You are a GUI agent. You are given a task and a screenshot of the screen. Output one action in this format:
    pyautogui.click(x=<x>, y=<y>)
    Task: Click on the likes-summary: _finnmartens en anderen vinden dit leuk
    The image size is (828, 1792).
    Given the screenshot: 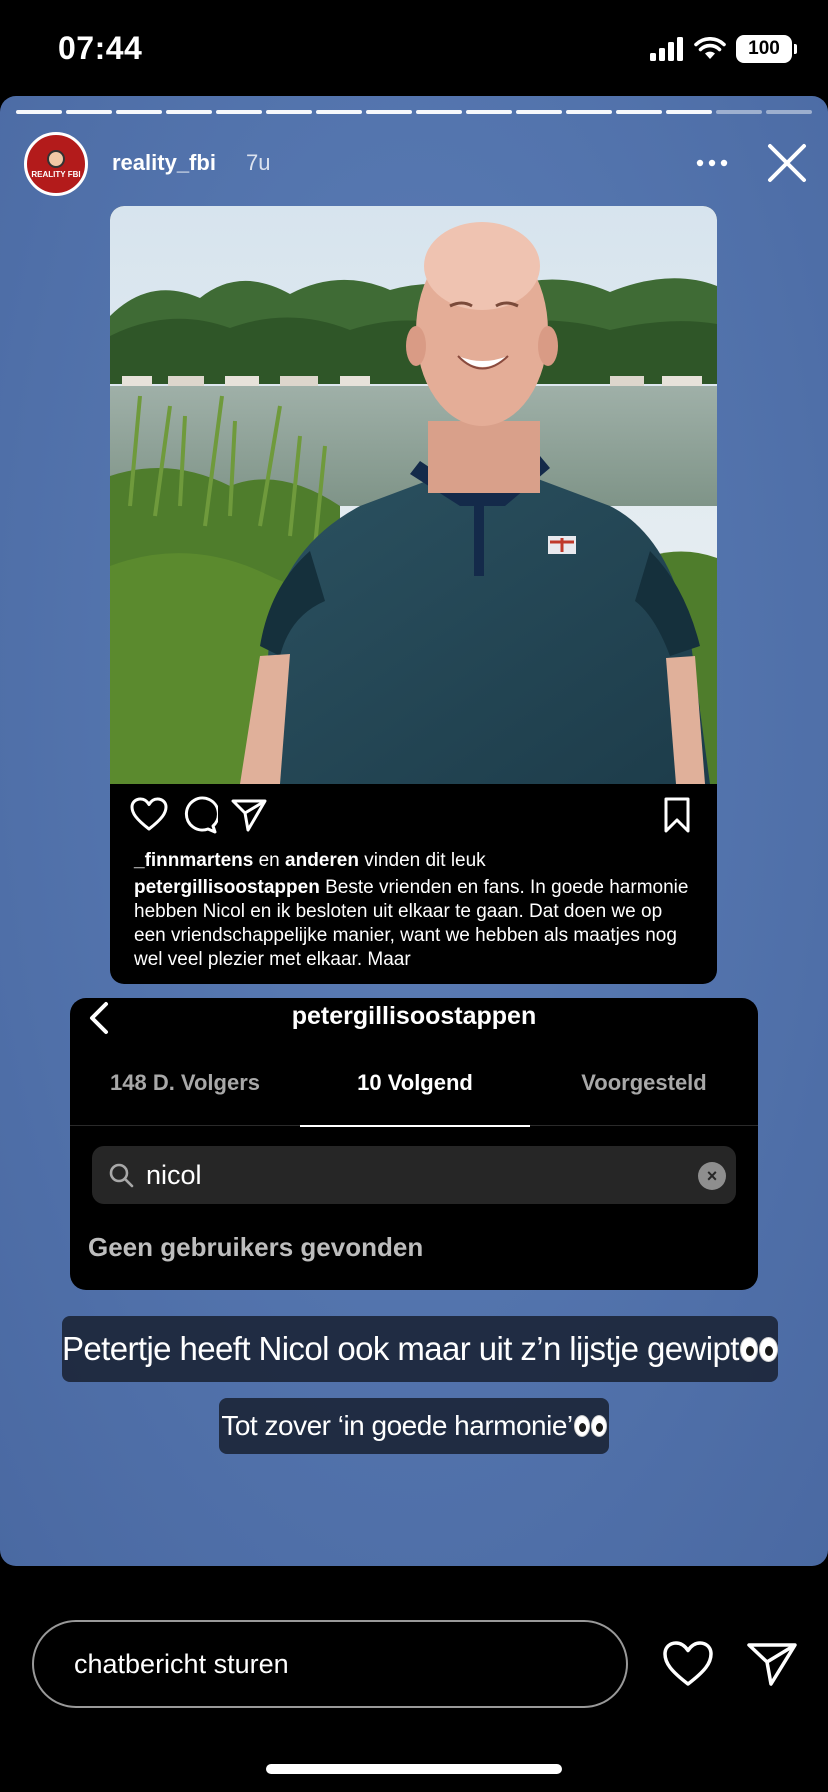 What is the action you would take?
    pyautogui.click(x=310, y=861)
    